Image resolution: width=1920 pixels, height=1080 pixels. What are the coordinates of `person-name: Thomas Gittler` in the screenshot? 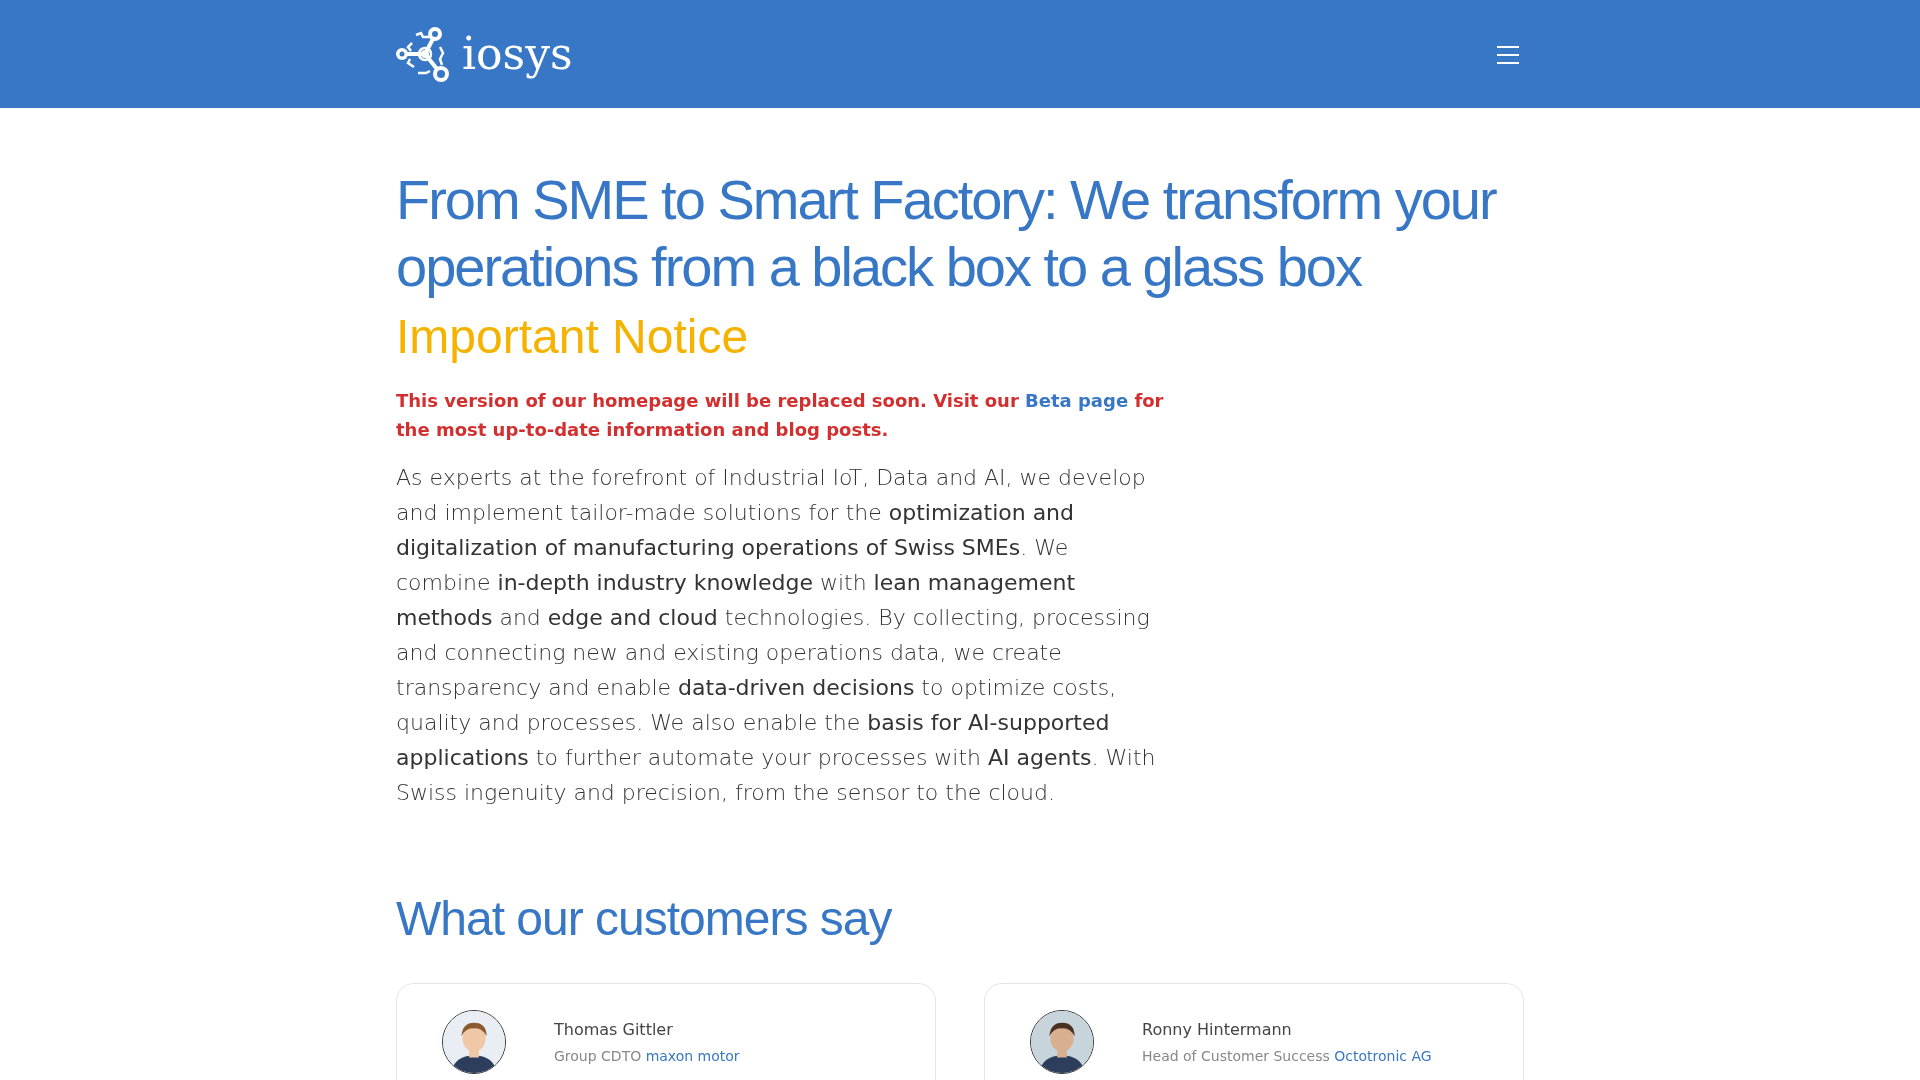 It's located at (614, 1030).